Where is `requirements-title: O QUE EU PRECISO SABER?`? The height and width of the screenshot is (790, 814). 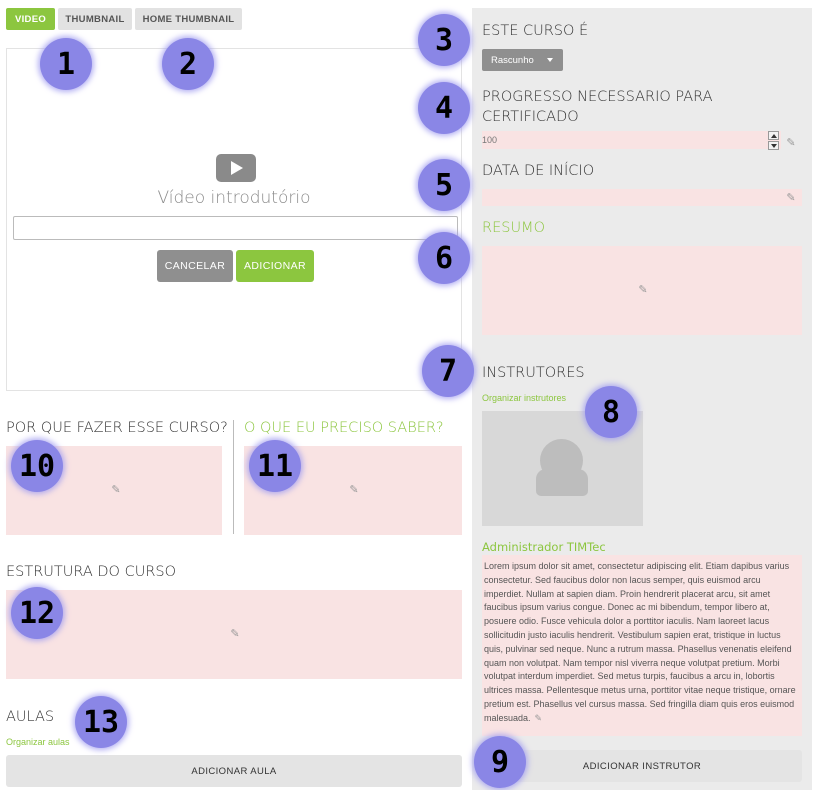 requirements-title: O QUE EU PRECISO SABER? is located at coordinates (344, 428).